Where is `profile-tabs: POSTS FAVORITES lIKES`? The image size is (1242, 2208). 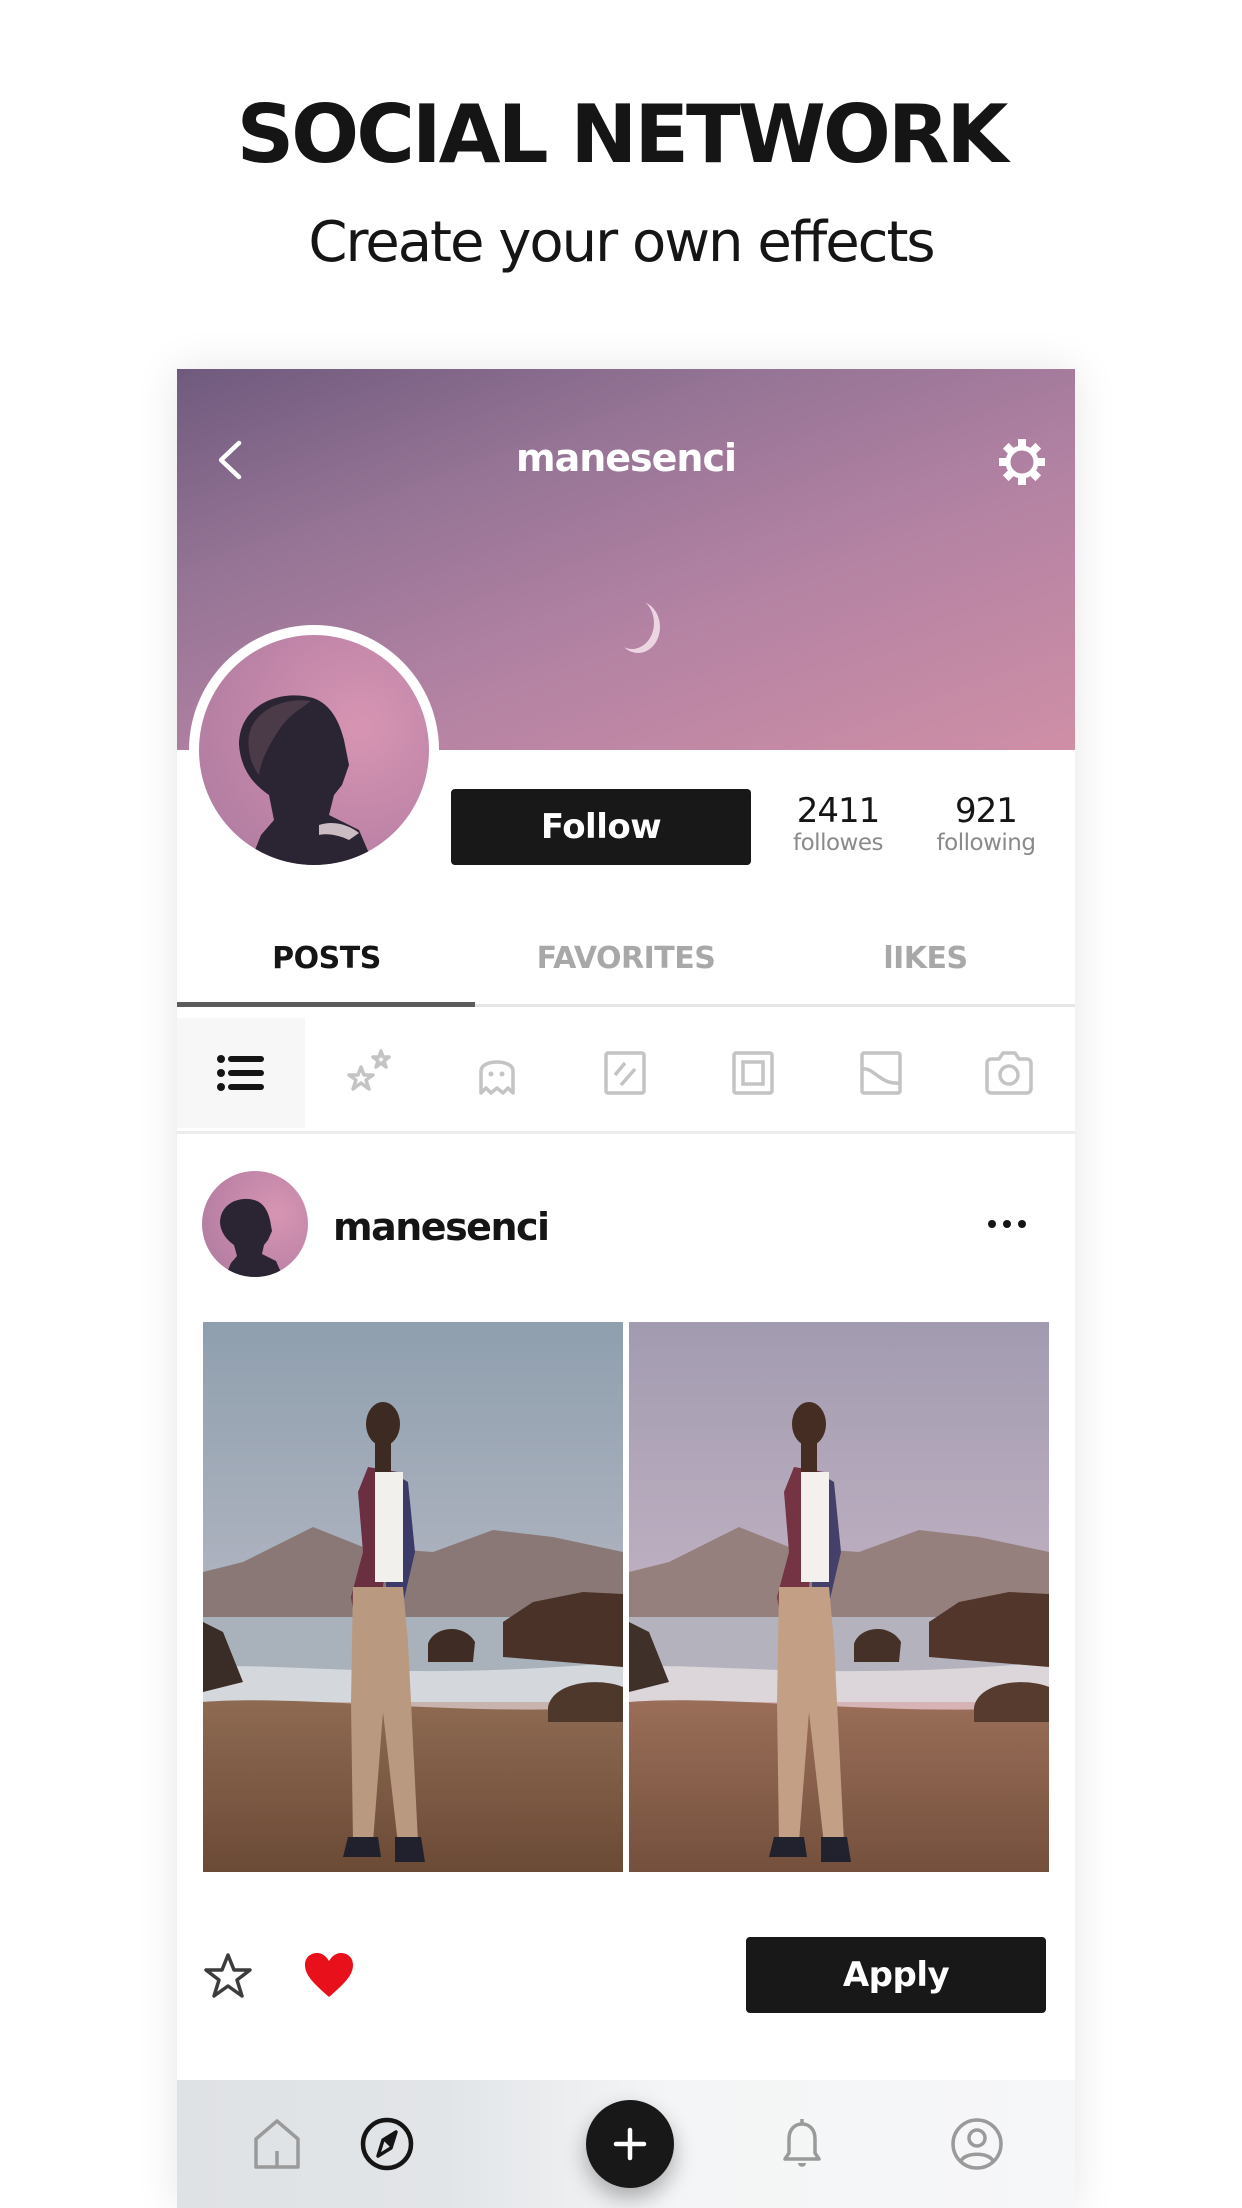
profile-tabs: POSTS FAVORITES lIKES is located at coordinates (626, 968).